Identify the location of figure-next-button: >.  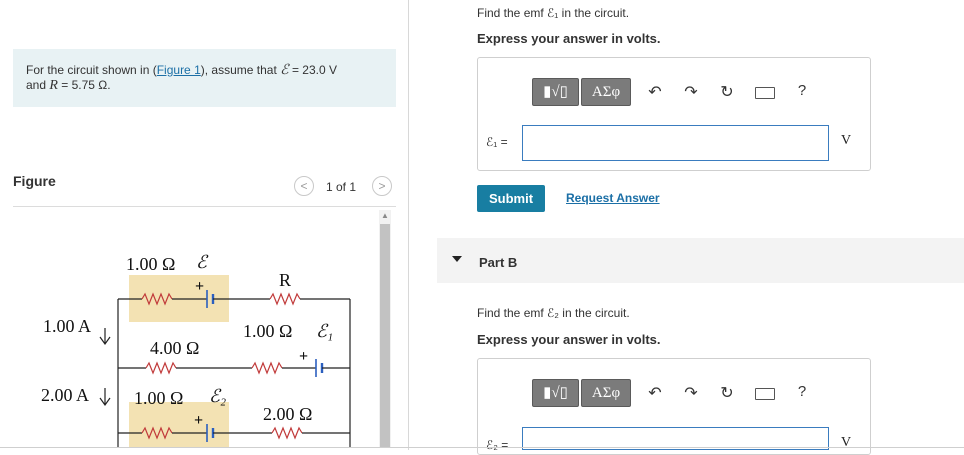
(382, 186).